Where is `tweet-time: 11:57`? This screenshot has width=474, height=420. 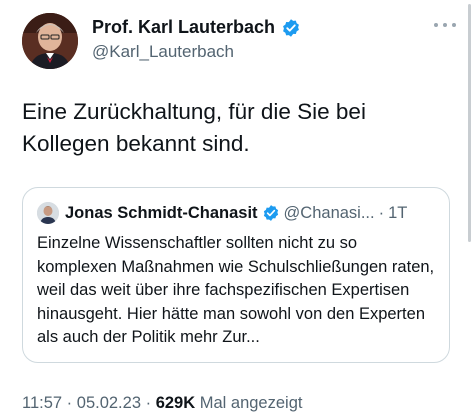 tweet-time: 11:57 is located at coordinates (42, 403).